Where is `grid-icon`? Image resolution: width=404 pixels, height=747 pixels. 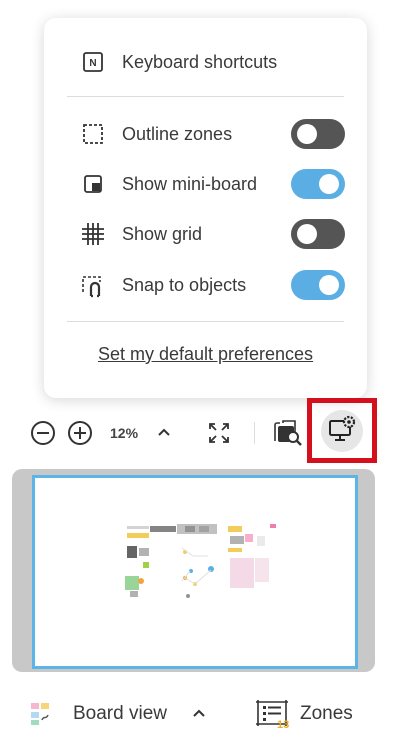
grid-icon is located at coordinates (93, 234).